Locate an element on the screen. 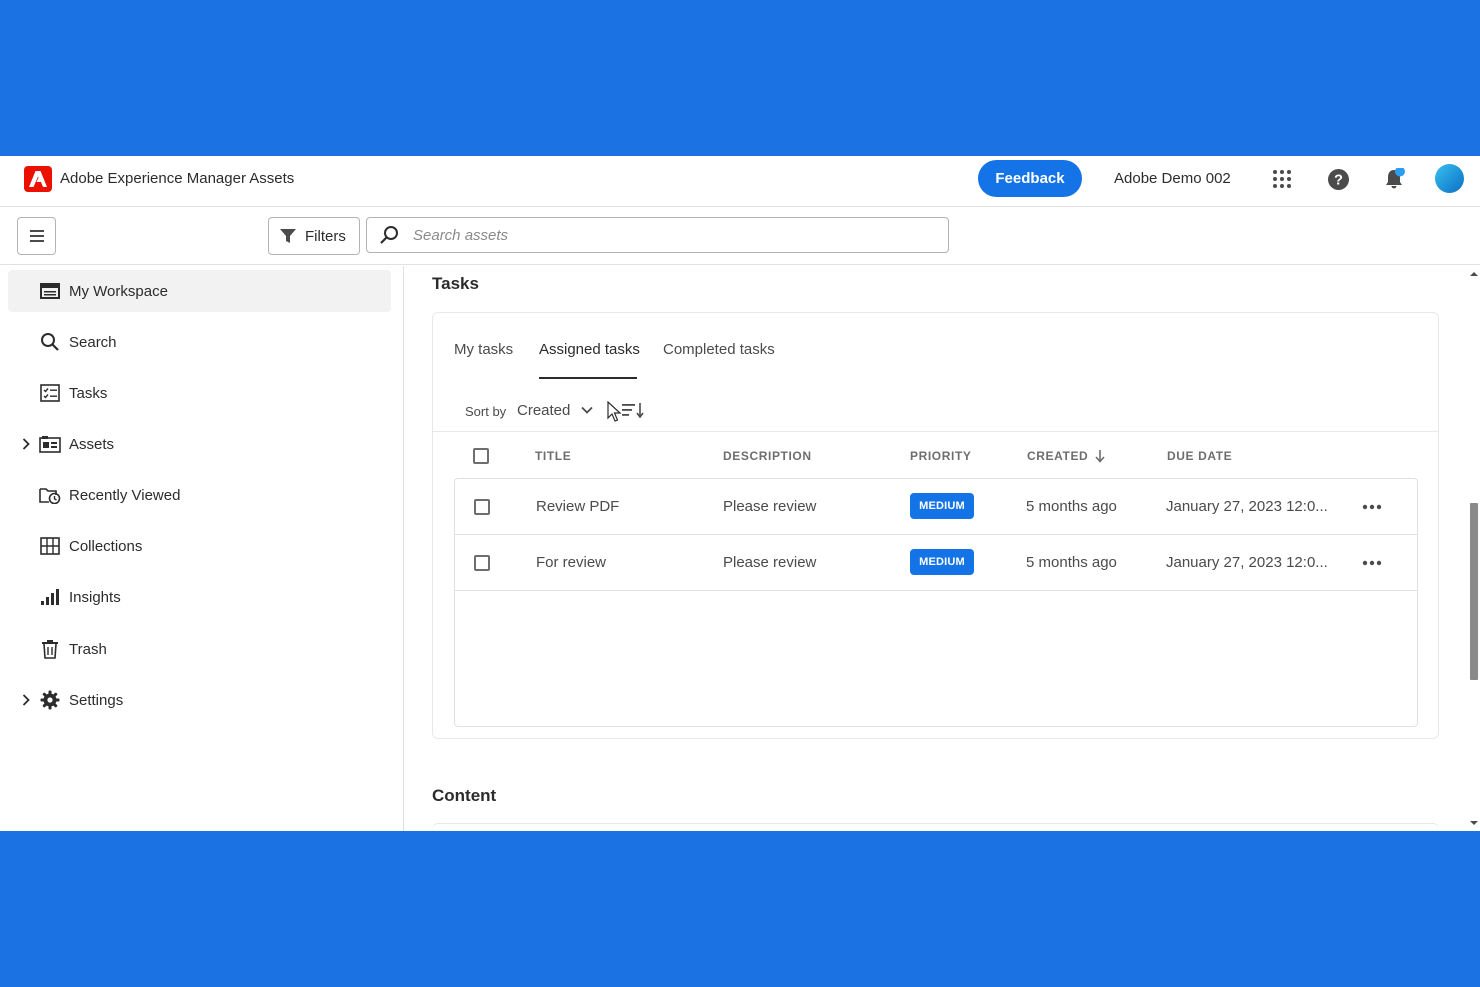  sidebar-item-trash: Trash is located at coordinates (199, 649).